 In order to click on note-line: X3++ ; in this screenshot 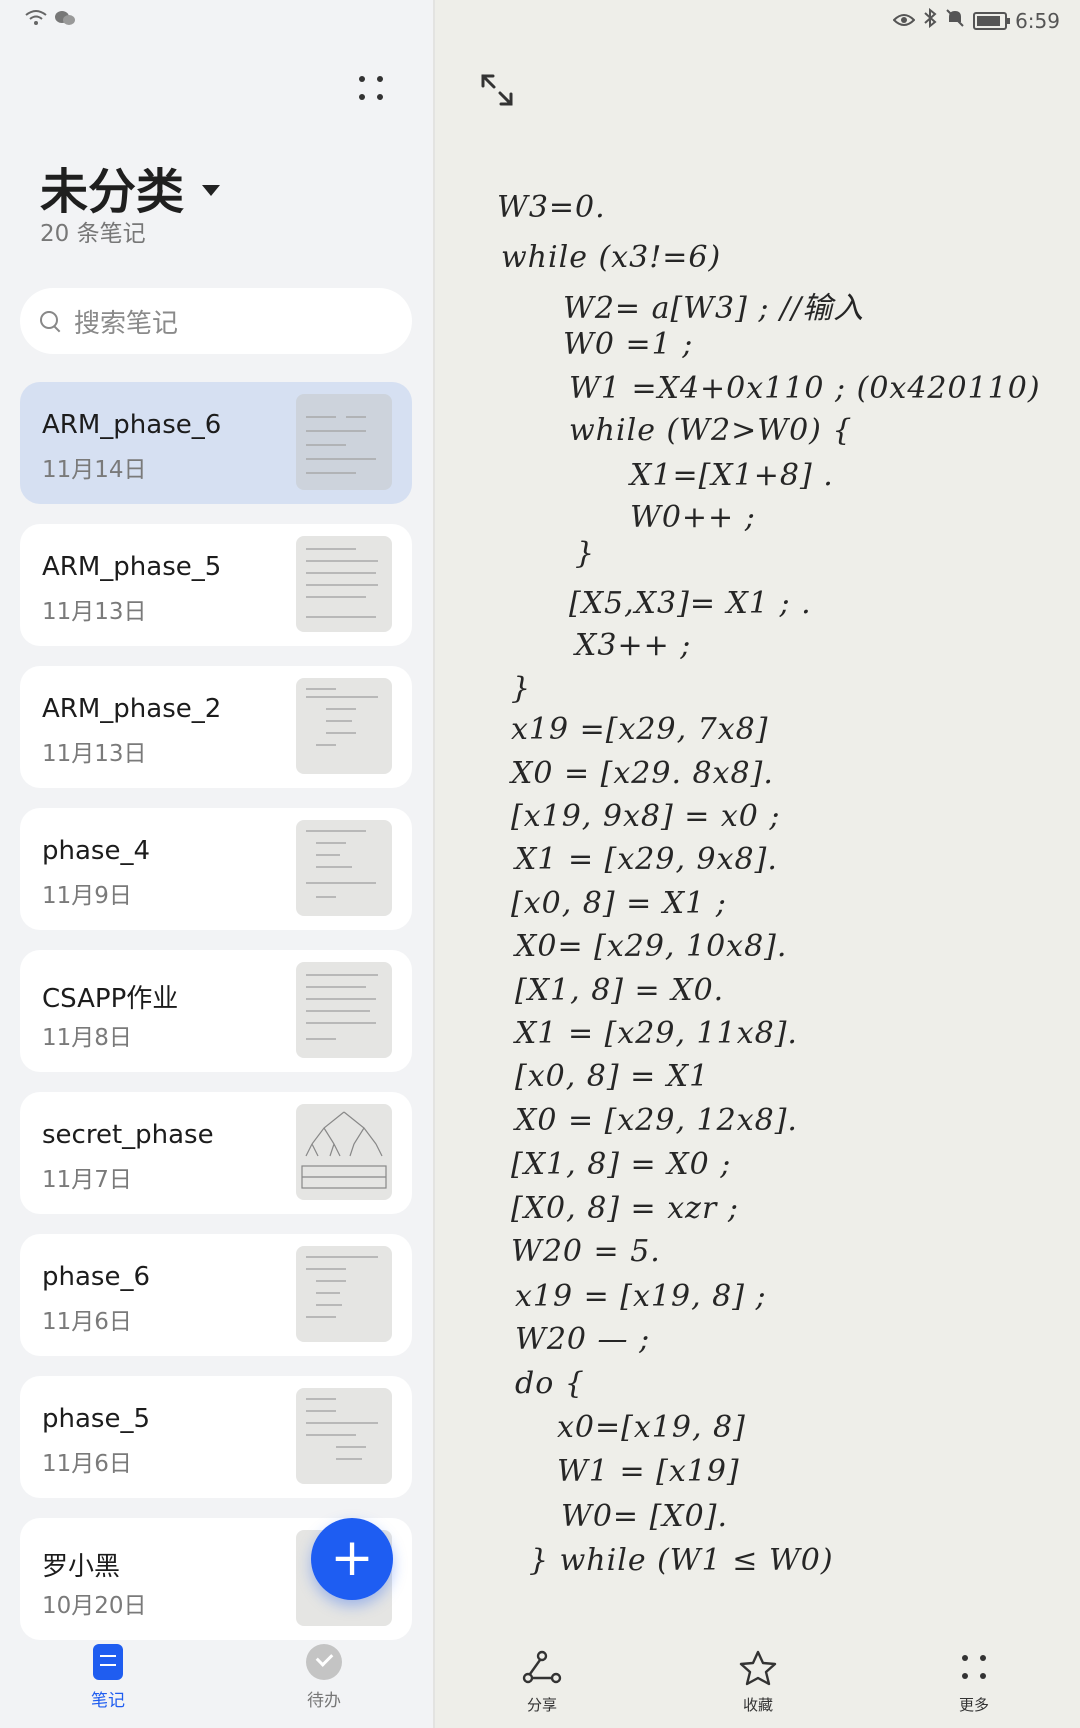, I will do `click(633, 645)`.